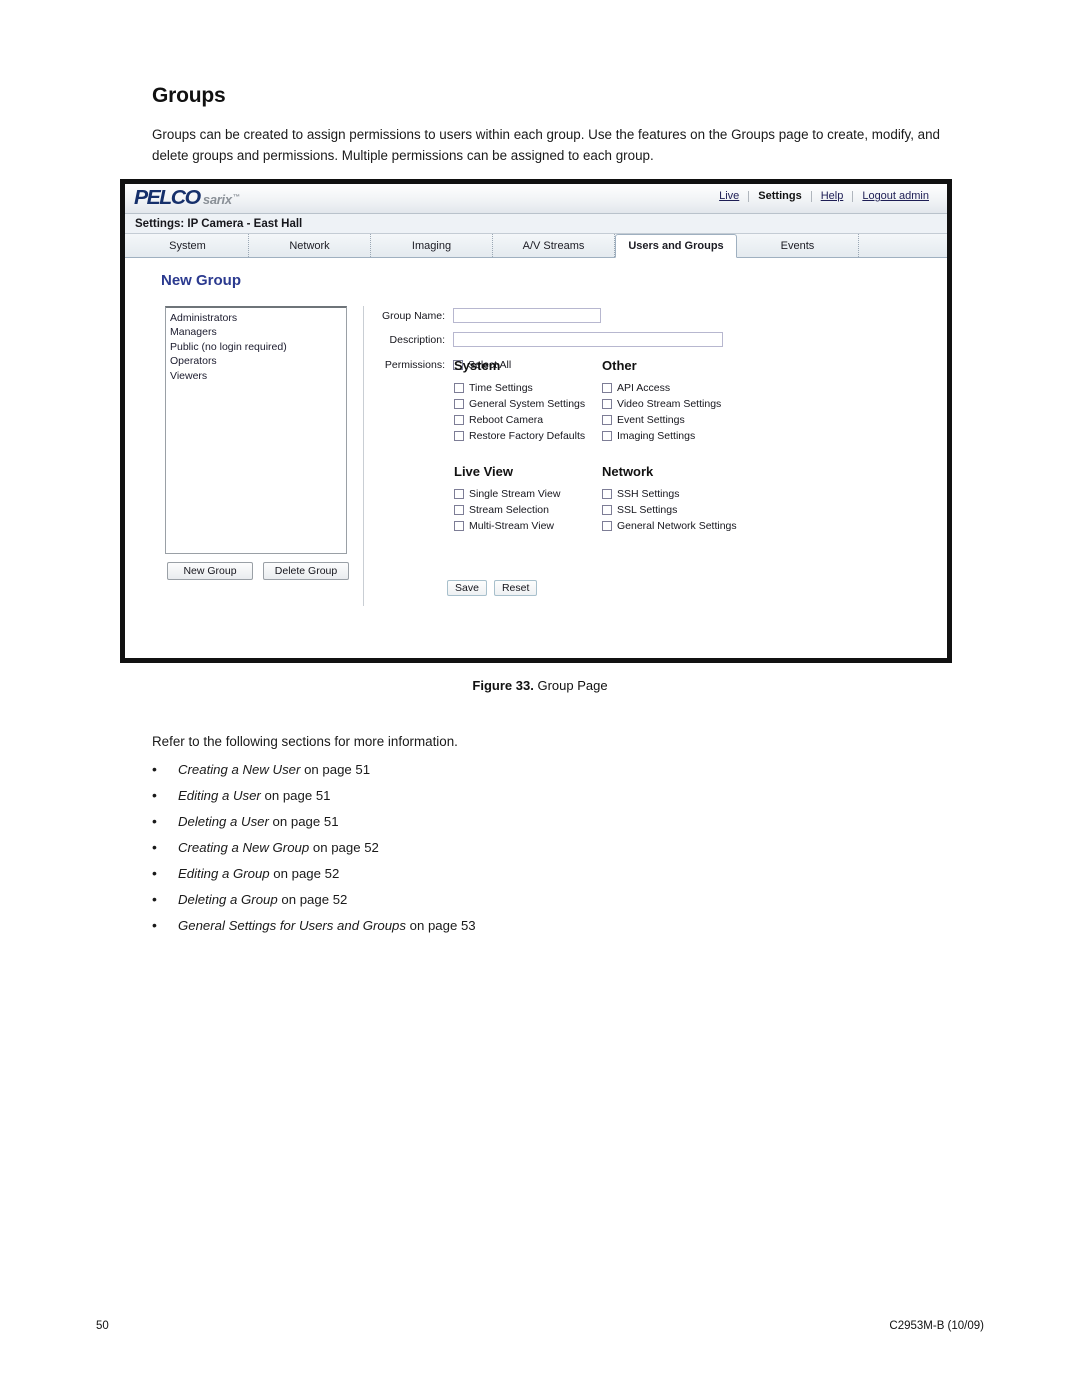  What do you see at coordinates (528, 510) in the screenshot?
I see `permission-stream-selection: Stream Selection` at bounding box center [528, 510].